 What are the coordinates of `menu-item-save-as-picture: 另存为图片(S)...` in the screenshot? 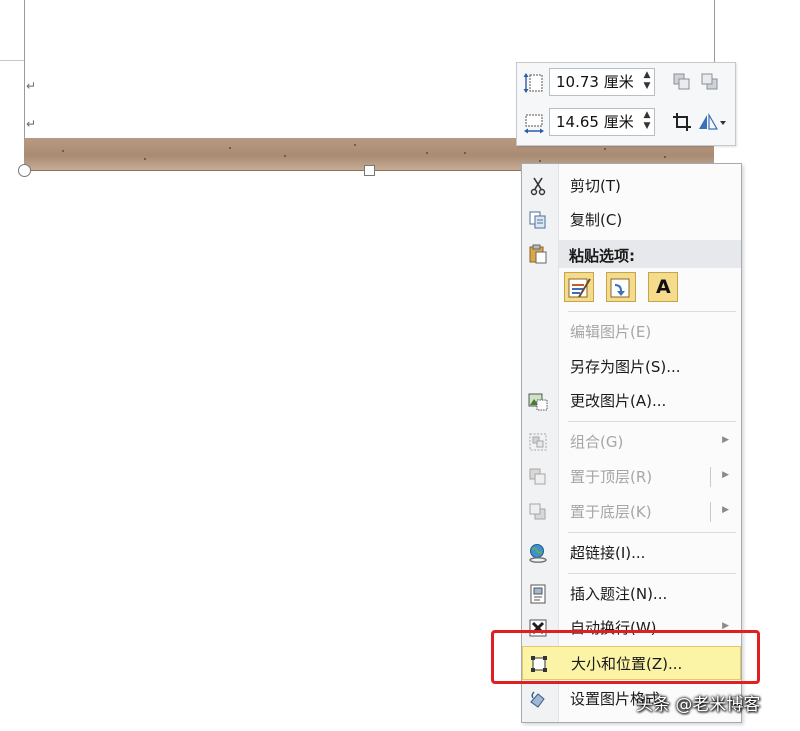 It's located at (631, 367).